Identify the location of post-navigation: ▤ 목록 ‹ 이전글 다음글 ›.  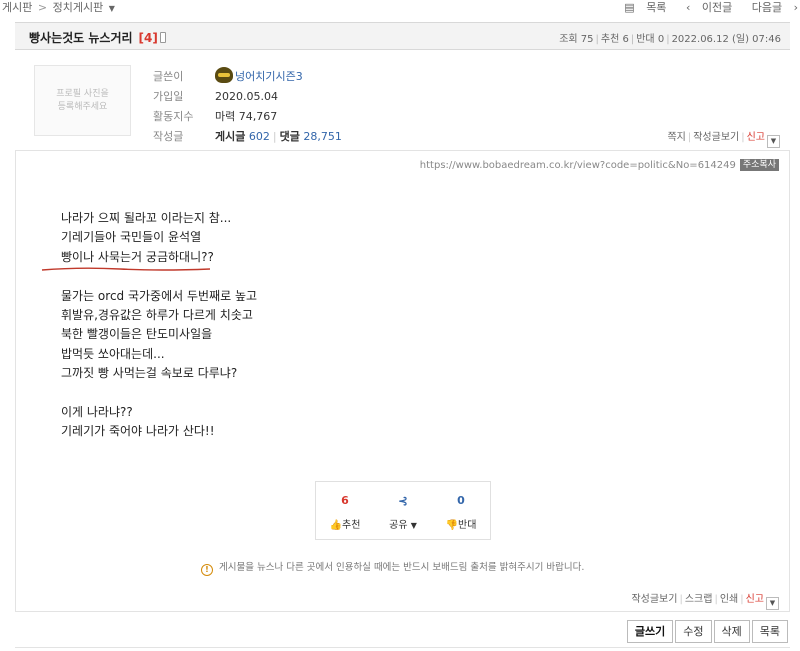
(703, 7).